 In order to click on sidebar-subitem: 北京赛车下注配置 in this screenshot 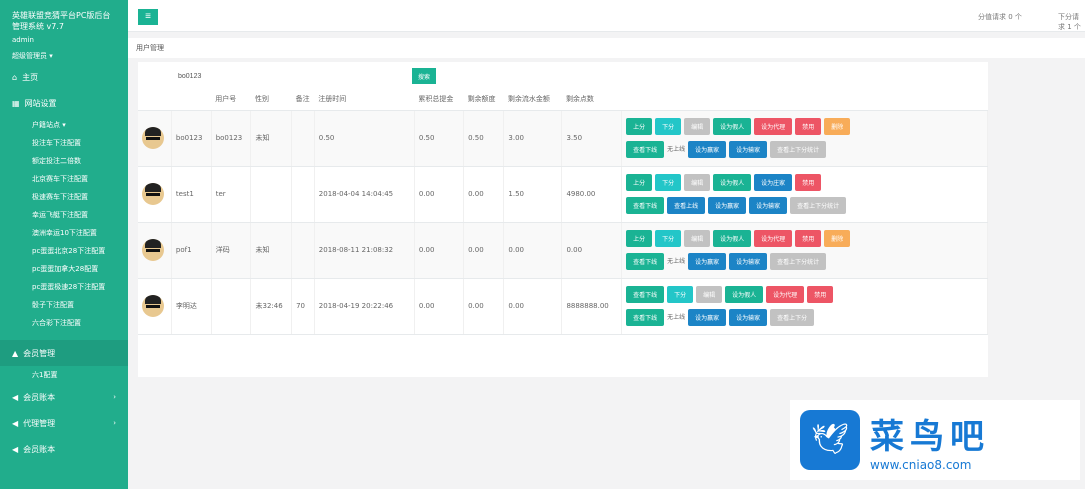, I will do `click(64, 179)`.